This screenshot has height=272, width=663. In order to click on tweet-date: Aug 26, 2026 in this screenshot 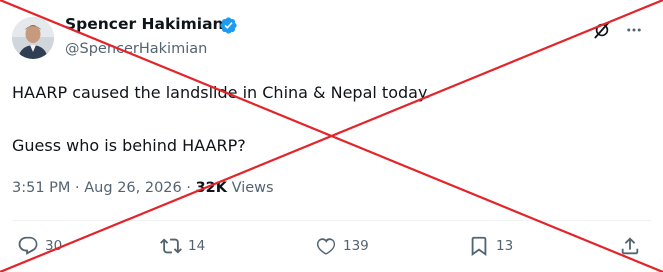, I will do `click(133, 188)`.